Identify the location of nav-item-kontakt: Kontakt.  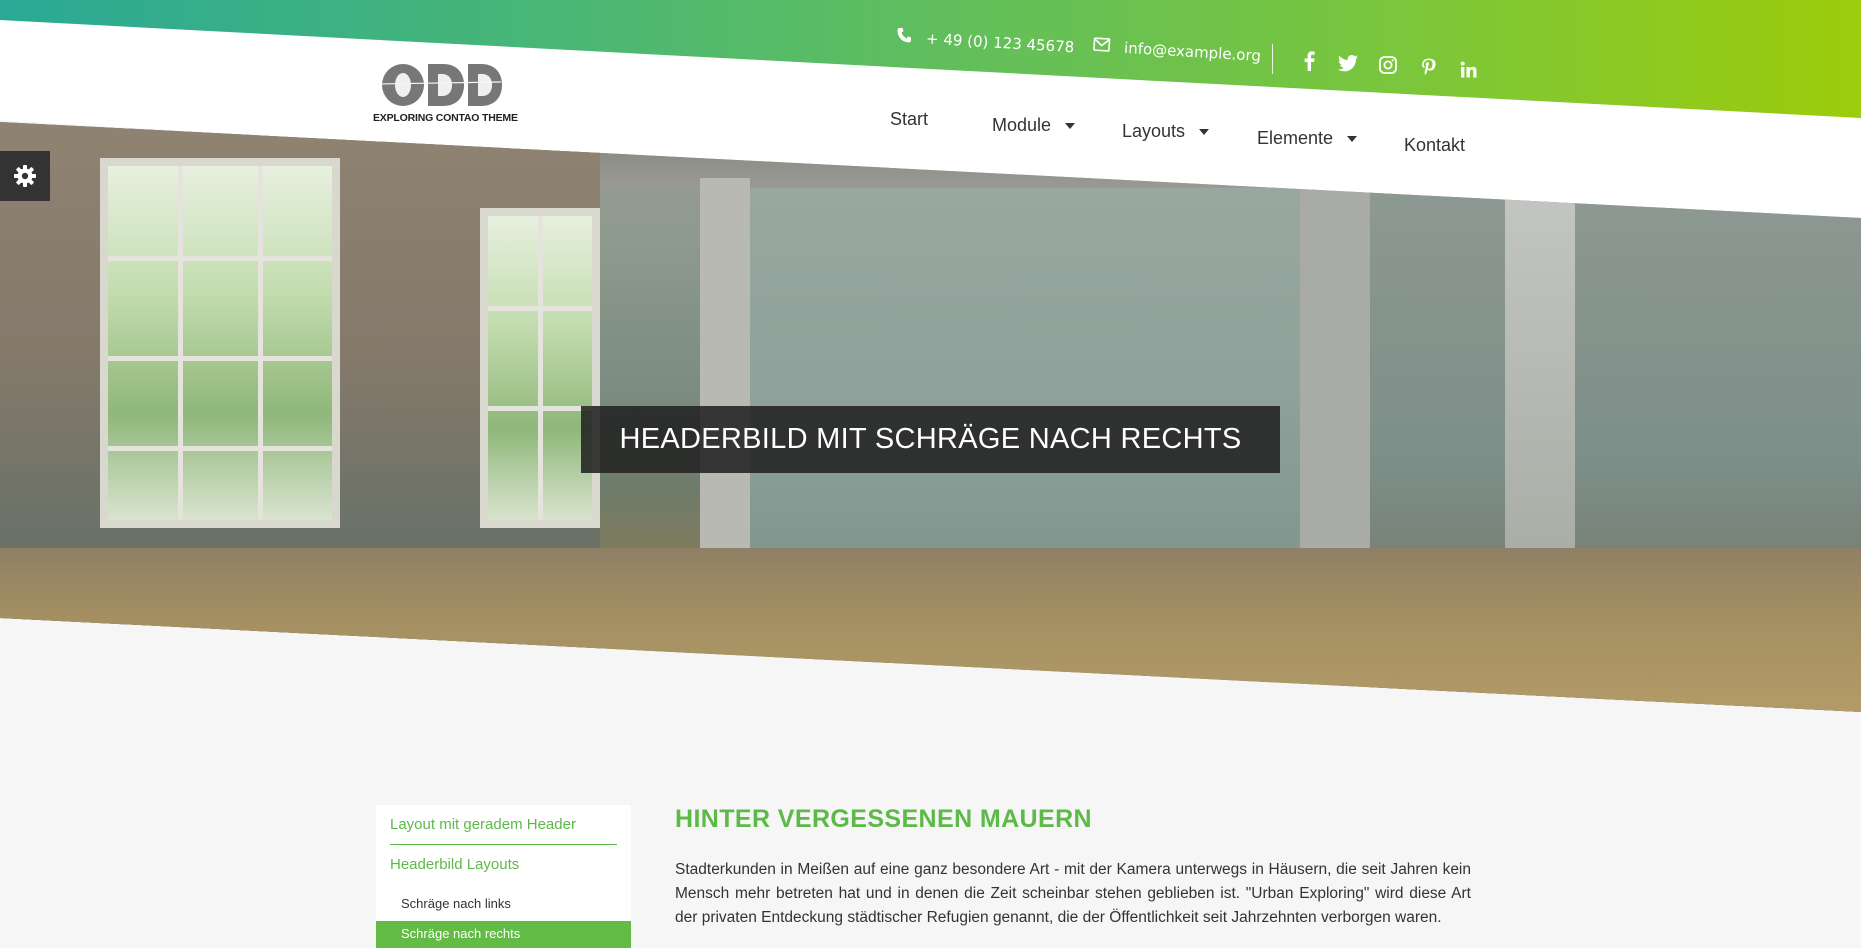
(1434, 145).